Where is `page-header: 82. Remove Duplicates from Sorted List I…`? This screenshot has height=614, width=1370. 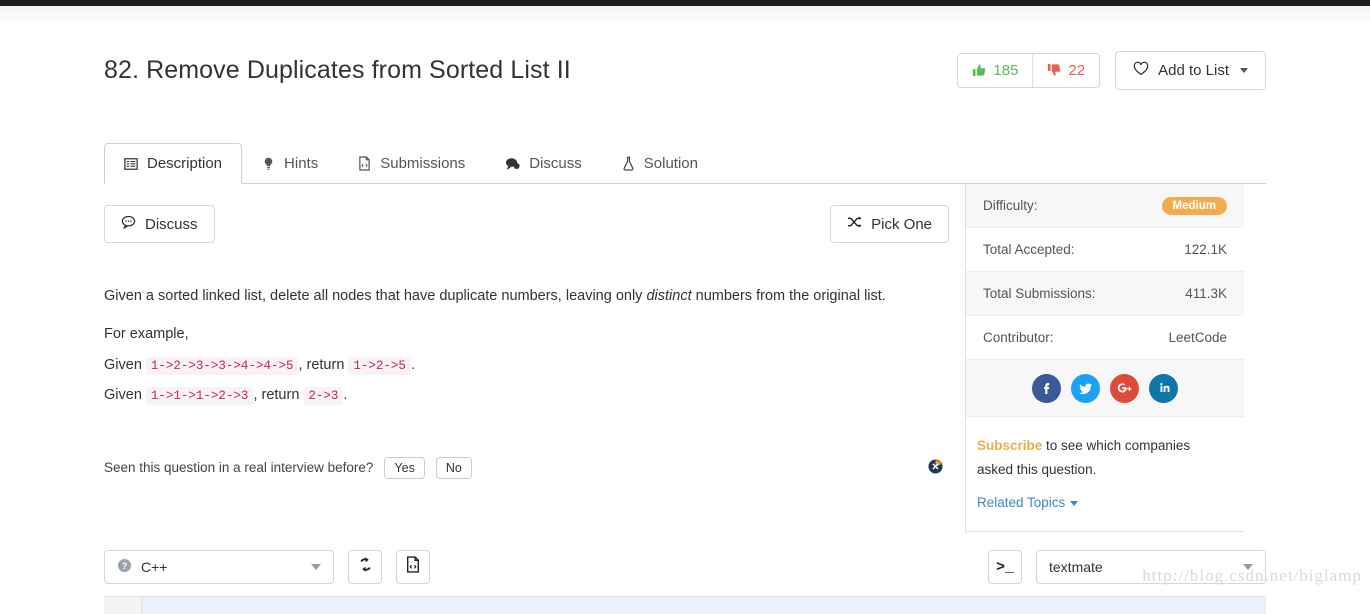
page-header: 82. Remove Duplicates from Sorted List I… is located at coordinates (685, 64).